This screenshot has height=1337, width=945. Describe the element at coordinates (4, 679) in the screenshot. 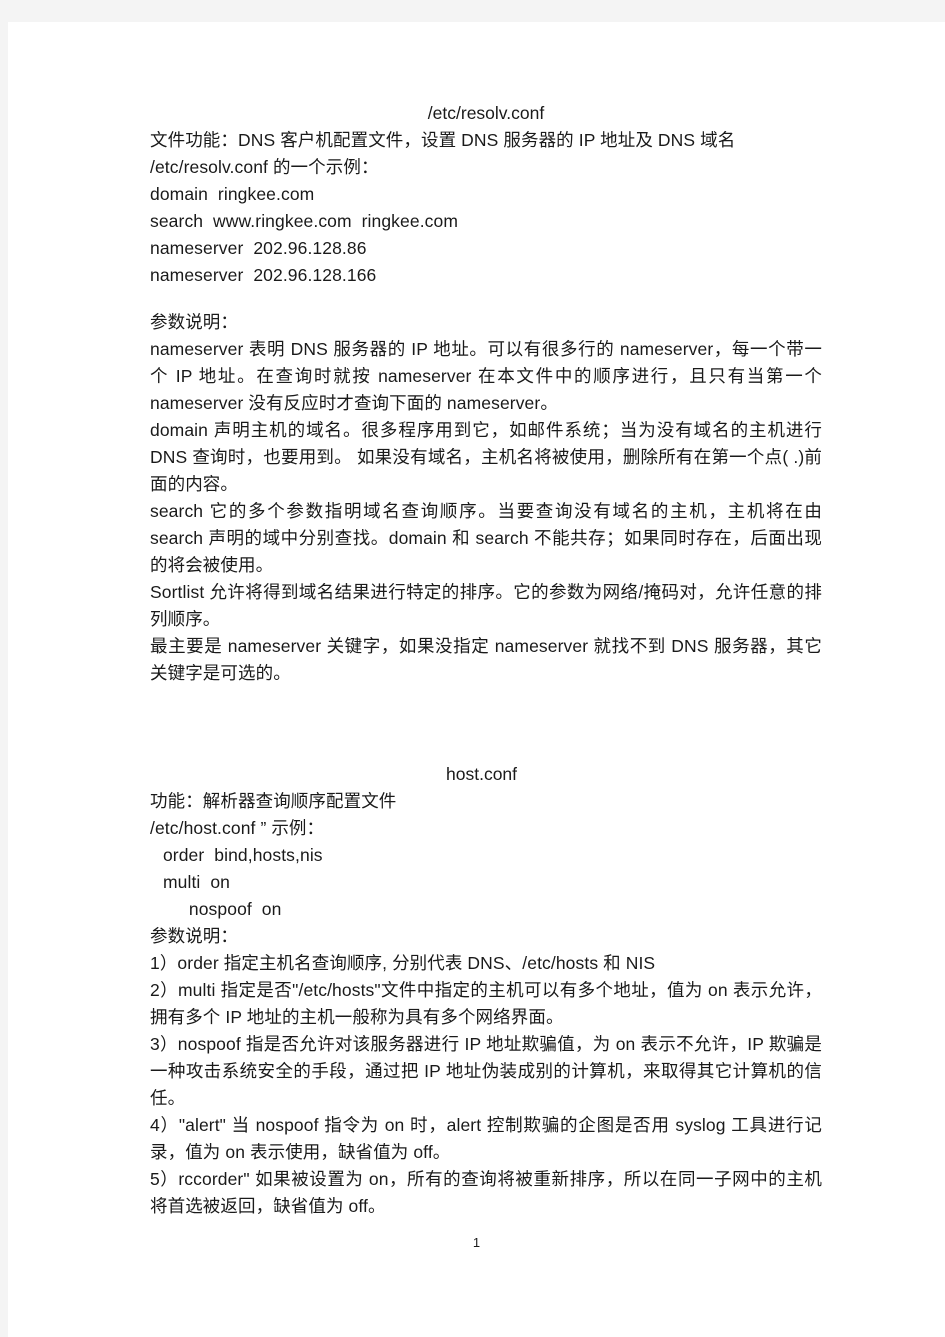

I see `page-left-margin-band` at that location.